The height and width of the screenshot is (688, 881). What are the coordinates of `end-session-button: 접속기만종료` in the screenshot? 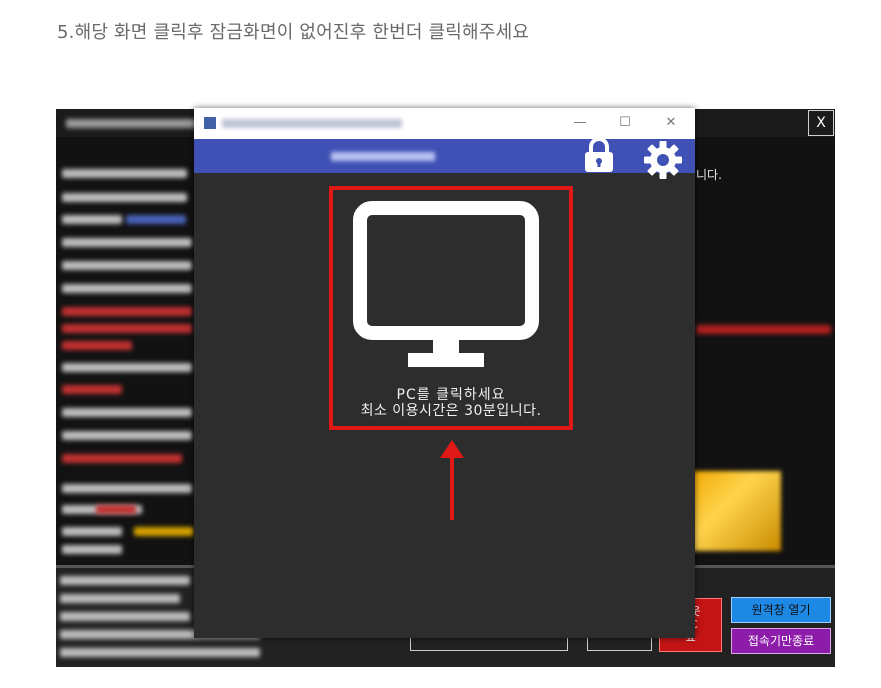 It's located at (781, 641).